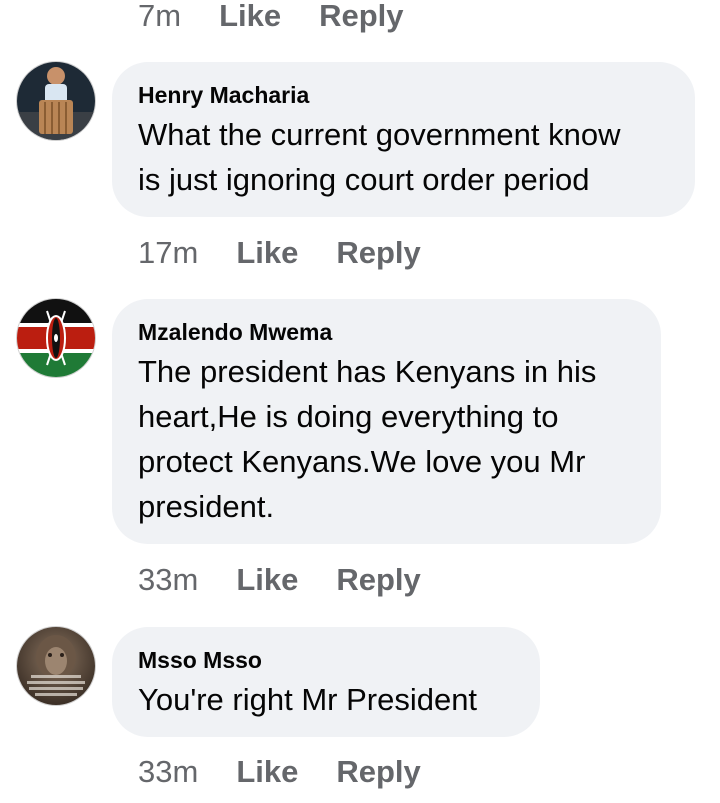  I want to click on comment-text: You're right Mr President, so click(308, 699).